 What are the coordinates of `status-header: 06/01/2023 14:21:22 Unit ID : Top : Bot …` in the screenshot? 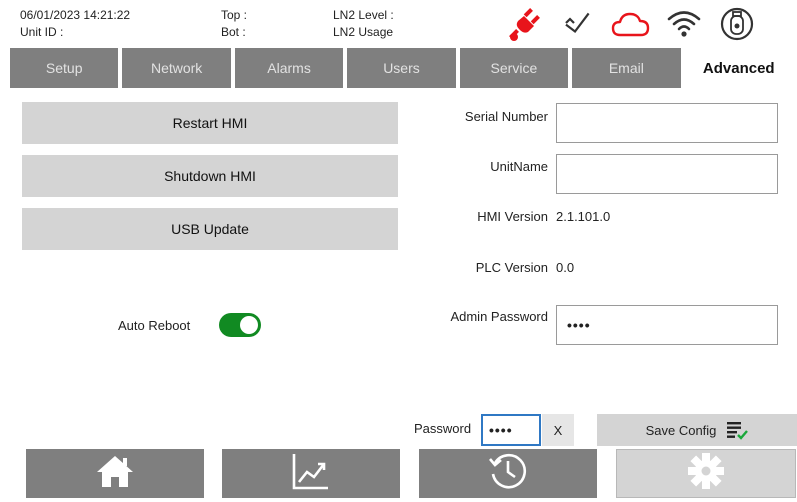 It's located at (398, 24).